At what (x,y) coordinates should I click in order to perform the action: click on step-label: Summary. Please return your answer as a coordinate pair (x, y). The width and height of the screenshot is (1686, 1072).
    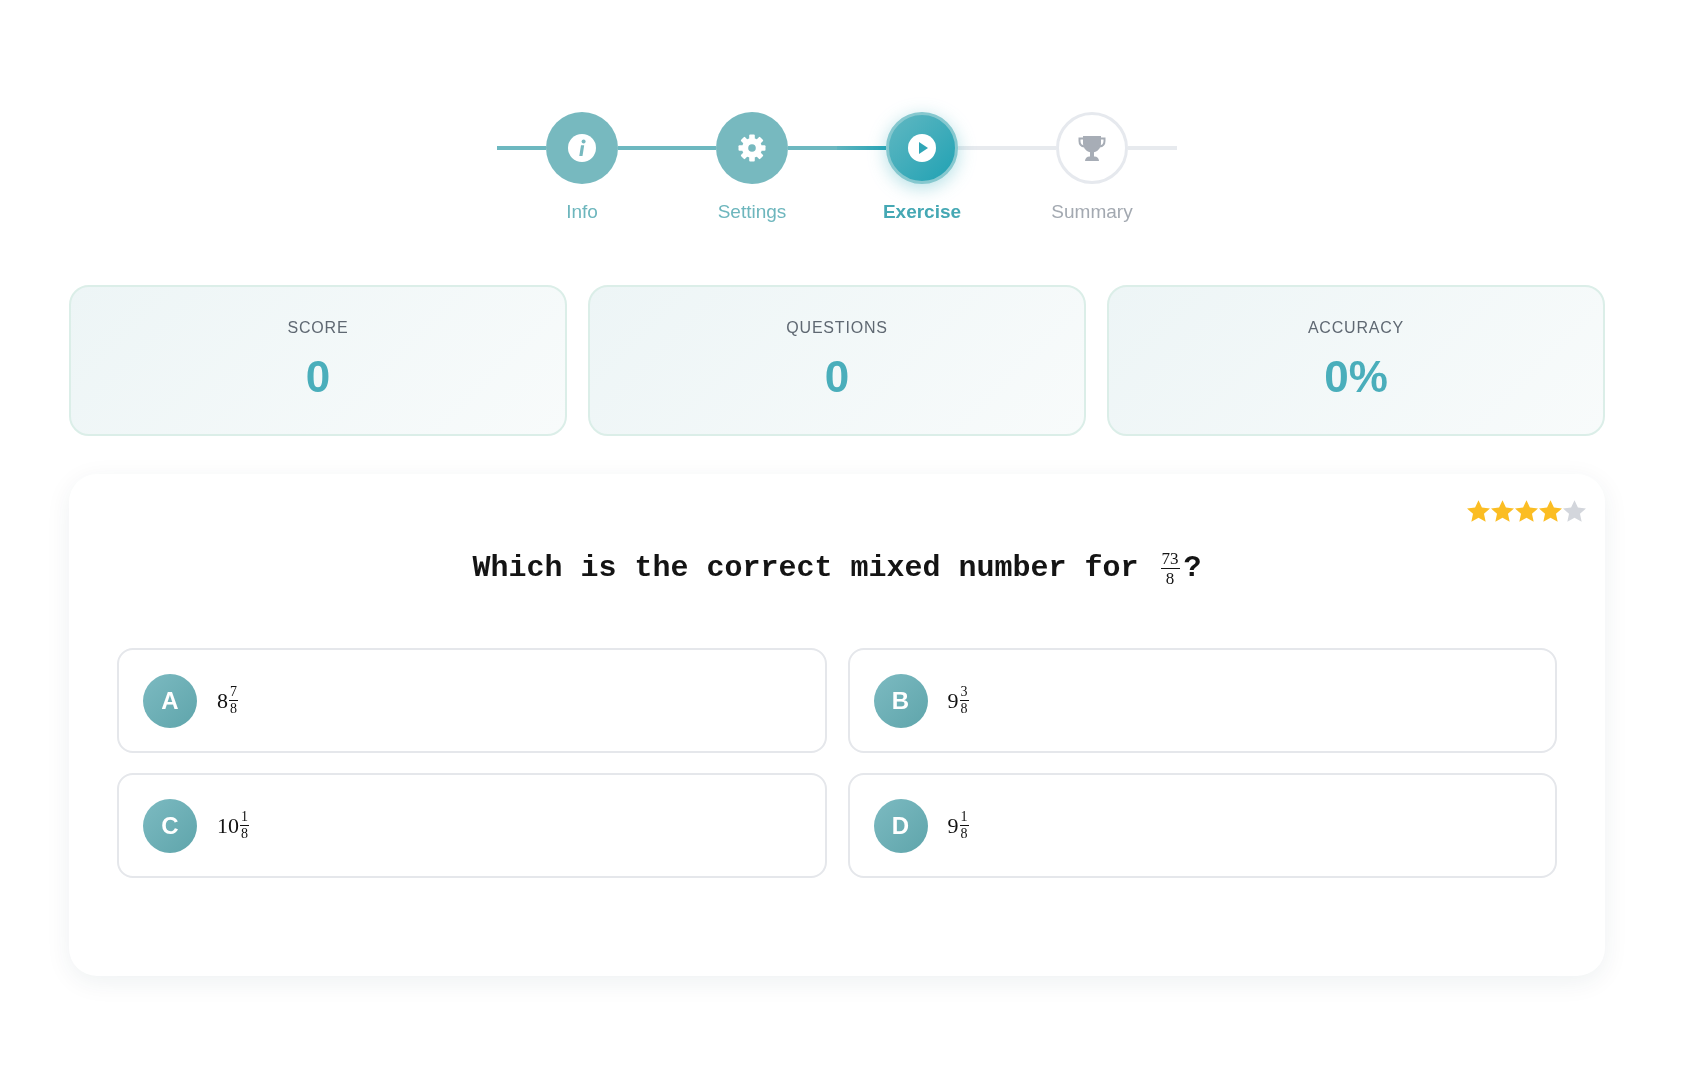
    Looking at the image, I should click on (1092, 212).